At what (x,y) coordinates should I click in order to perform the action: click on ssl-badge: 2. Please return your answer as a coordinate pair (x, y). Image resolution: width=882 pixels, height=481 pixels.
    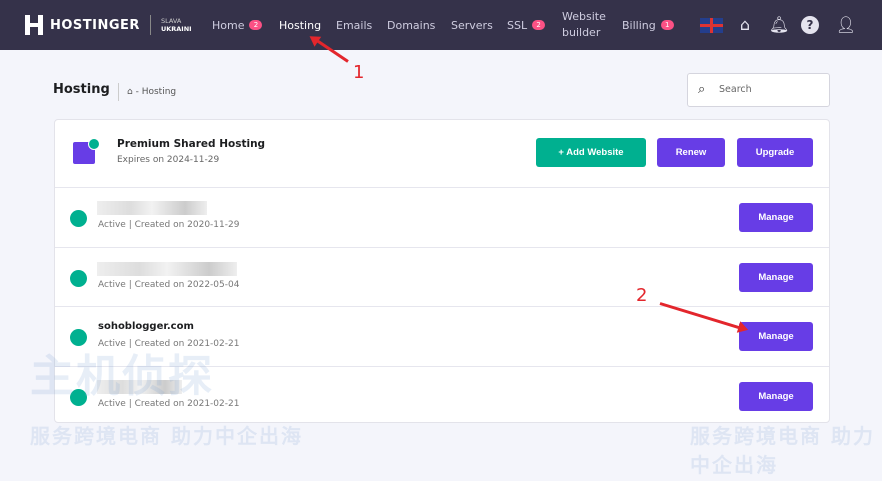
    Looking at the image, I should click on (539, 25).